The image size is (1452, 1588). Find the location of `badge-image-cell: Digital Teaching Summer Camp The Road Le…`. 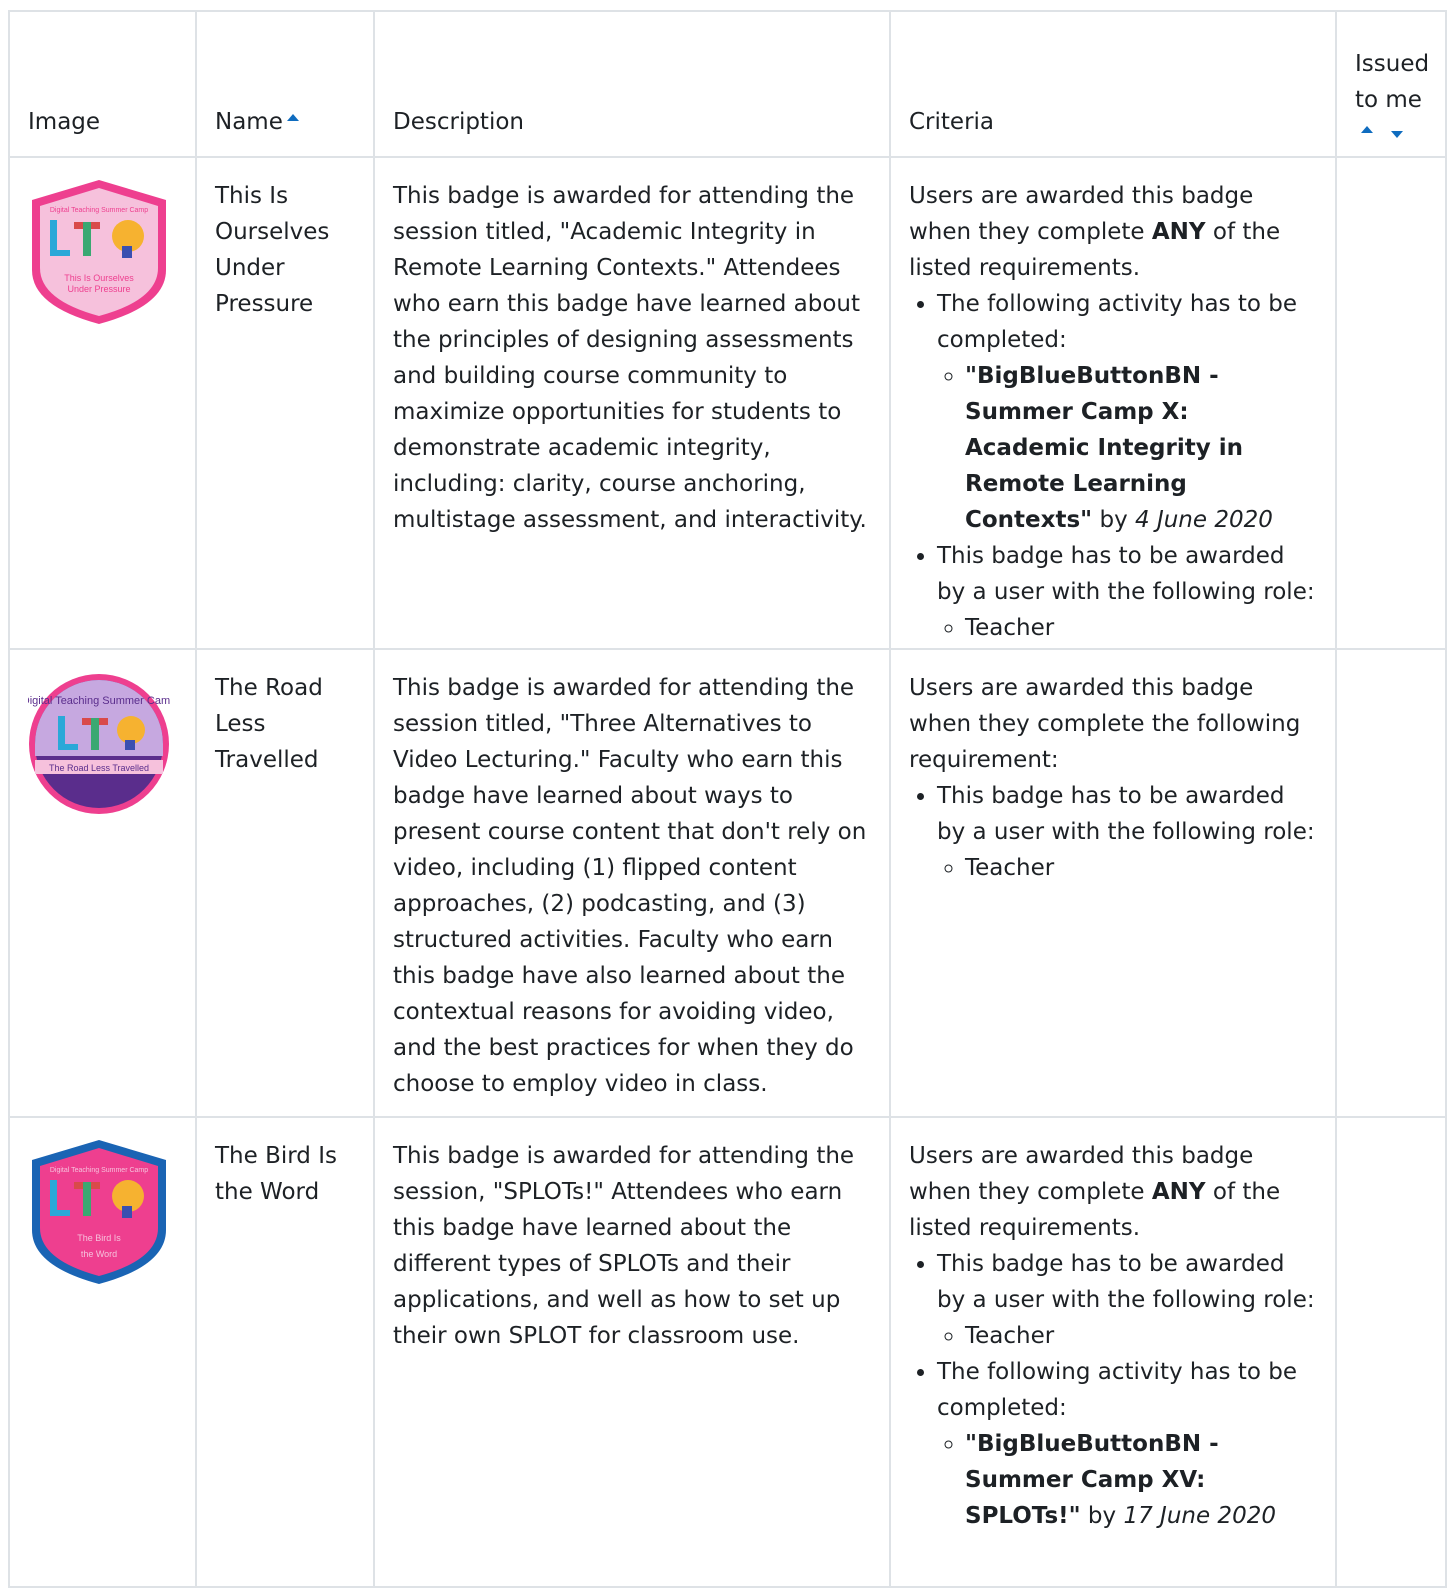

badge-image-cell: Digital Teaching Summer Camp The Road Le… is located at coordinates (102, 883).